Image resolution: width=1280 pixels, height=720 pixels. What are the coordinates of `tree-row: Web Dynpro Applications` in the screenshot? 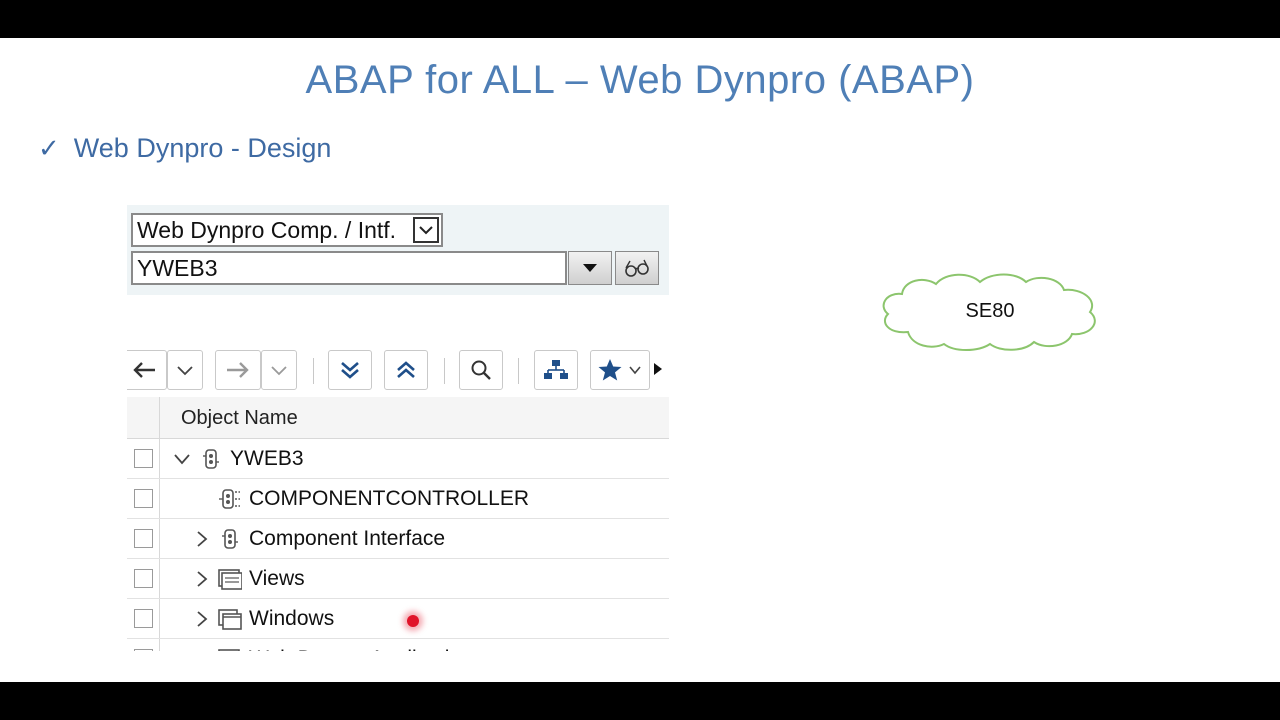 It's located at (398, 645).